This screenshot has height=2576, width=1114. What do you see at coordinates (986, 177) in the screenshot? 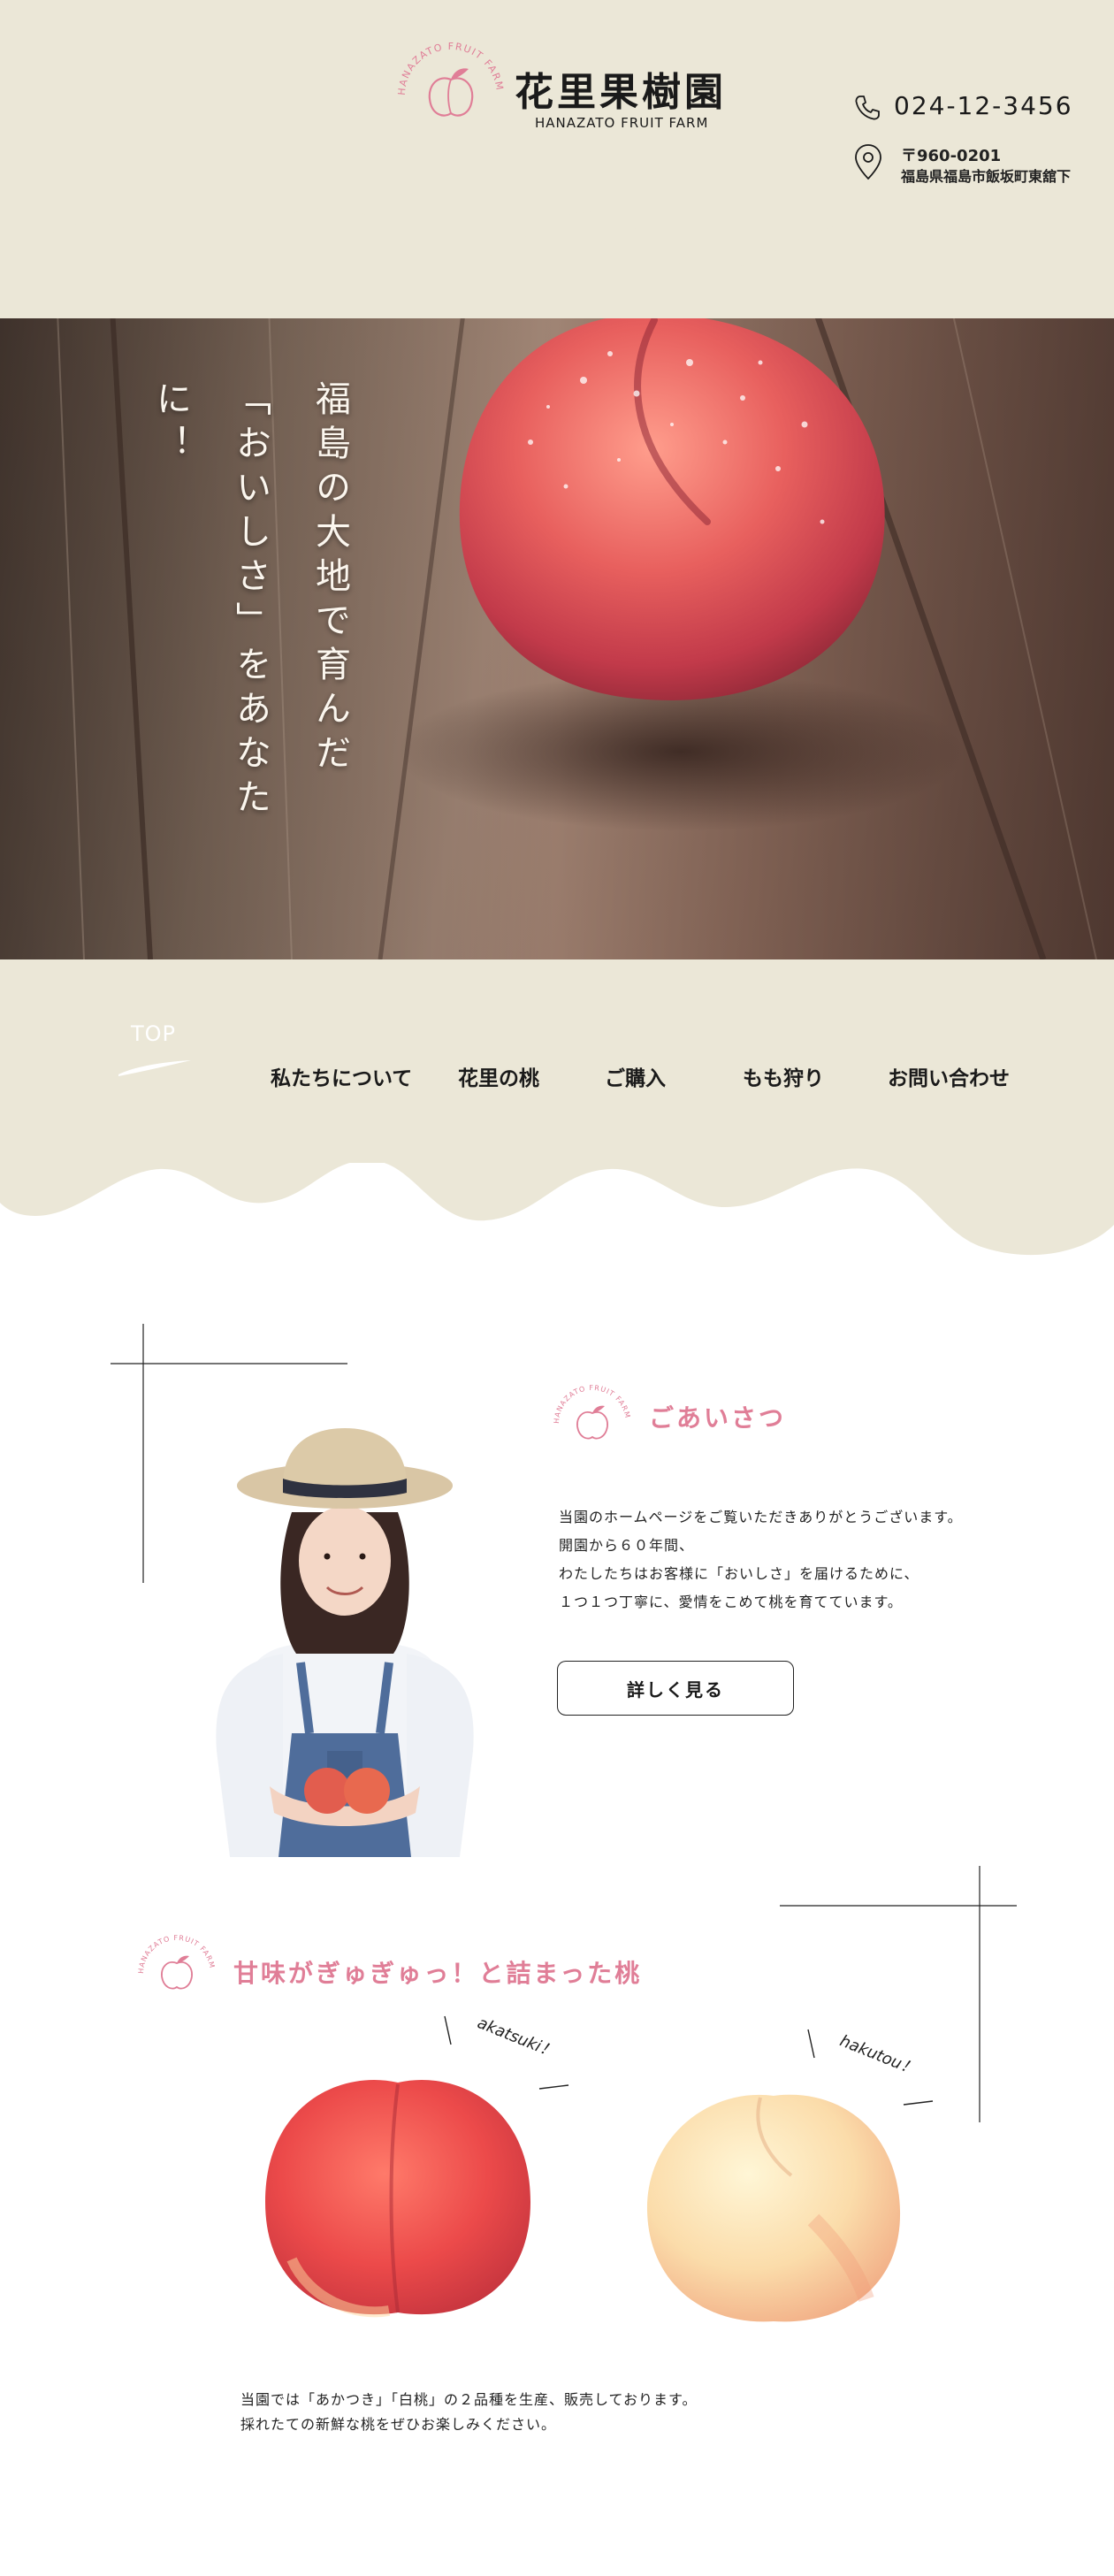
I see `address: 福島県福島市飯坂町東舘下` at bounding box center [986, 177].